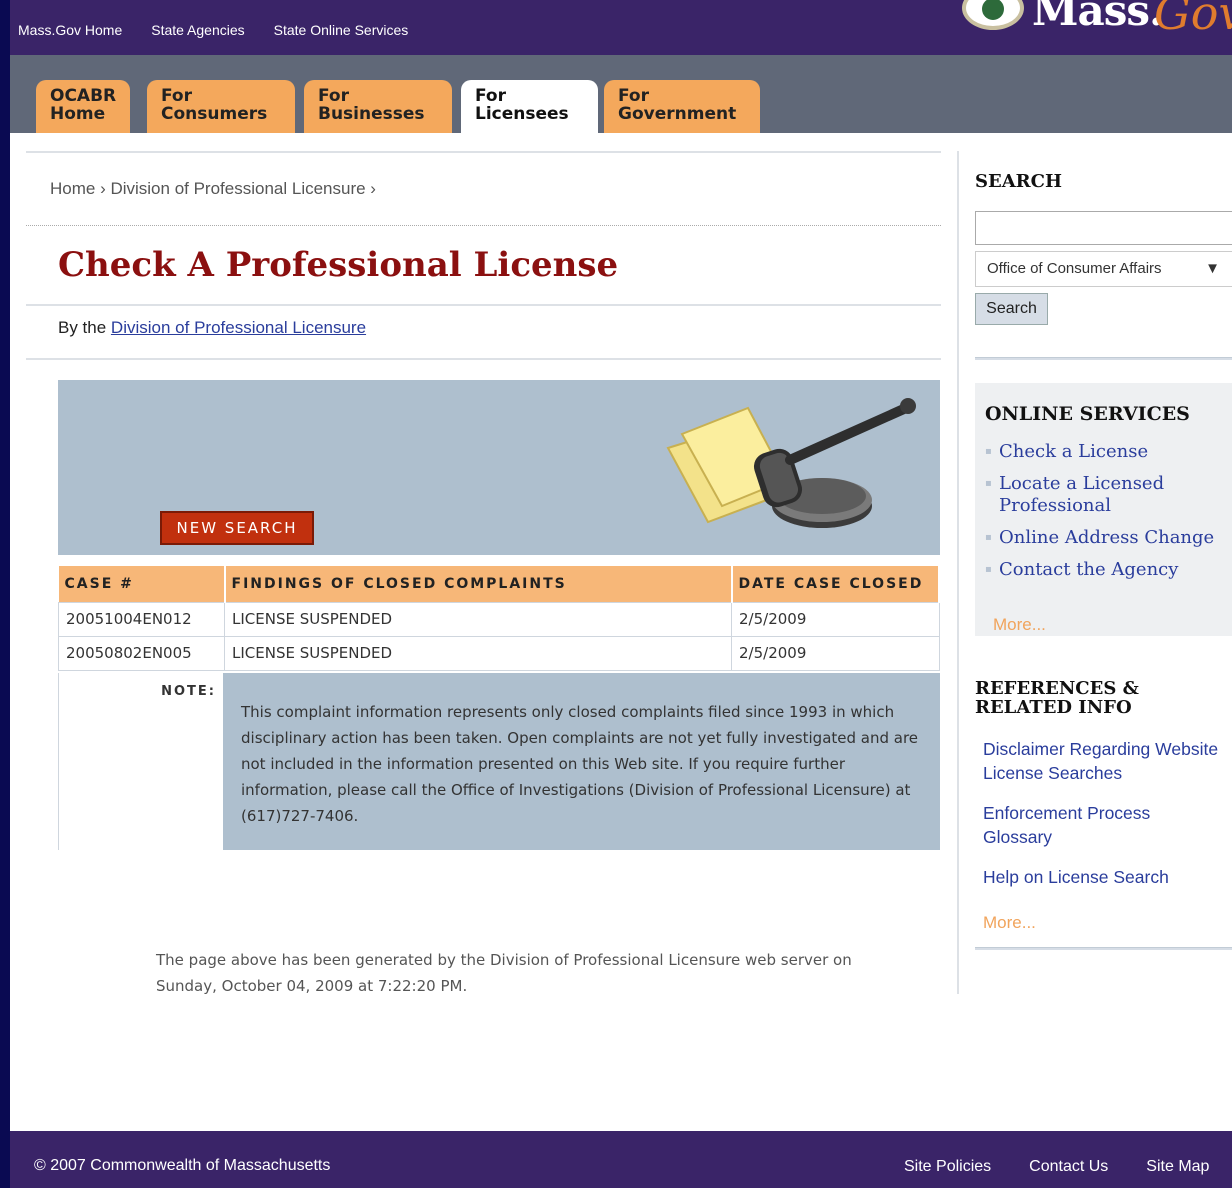 Image resolution: width=1232 pixels, height=1188 pixels. Describe the element at coordinates (237, 528) in the screenshot. I see `new-search-button: NEW SEARCH` at that location.